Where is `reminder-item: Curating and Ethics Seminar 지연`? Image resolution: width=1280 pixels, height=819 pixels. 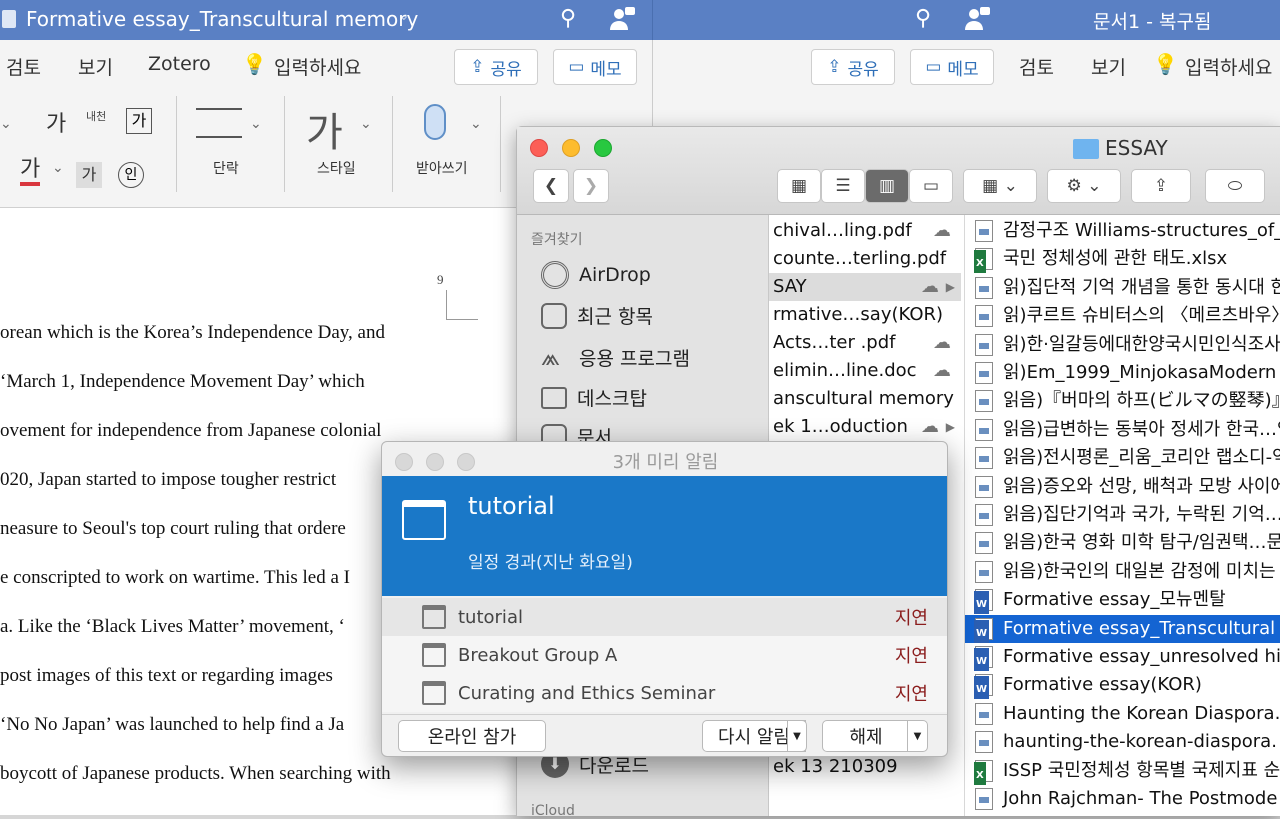 reminder-item: Curating and Ethics Seminar 지연 is located at coordinates (664, 693).